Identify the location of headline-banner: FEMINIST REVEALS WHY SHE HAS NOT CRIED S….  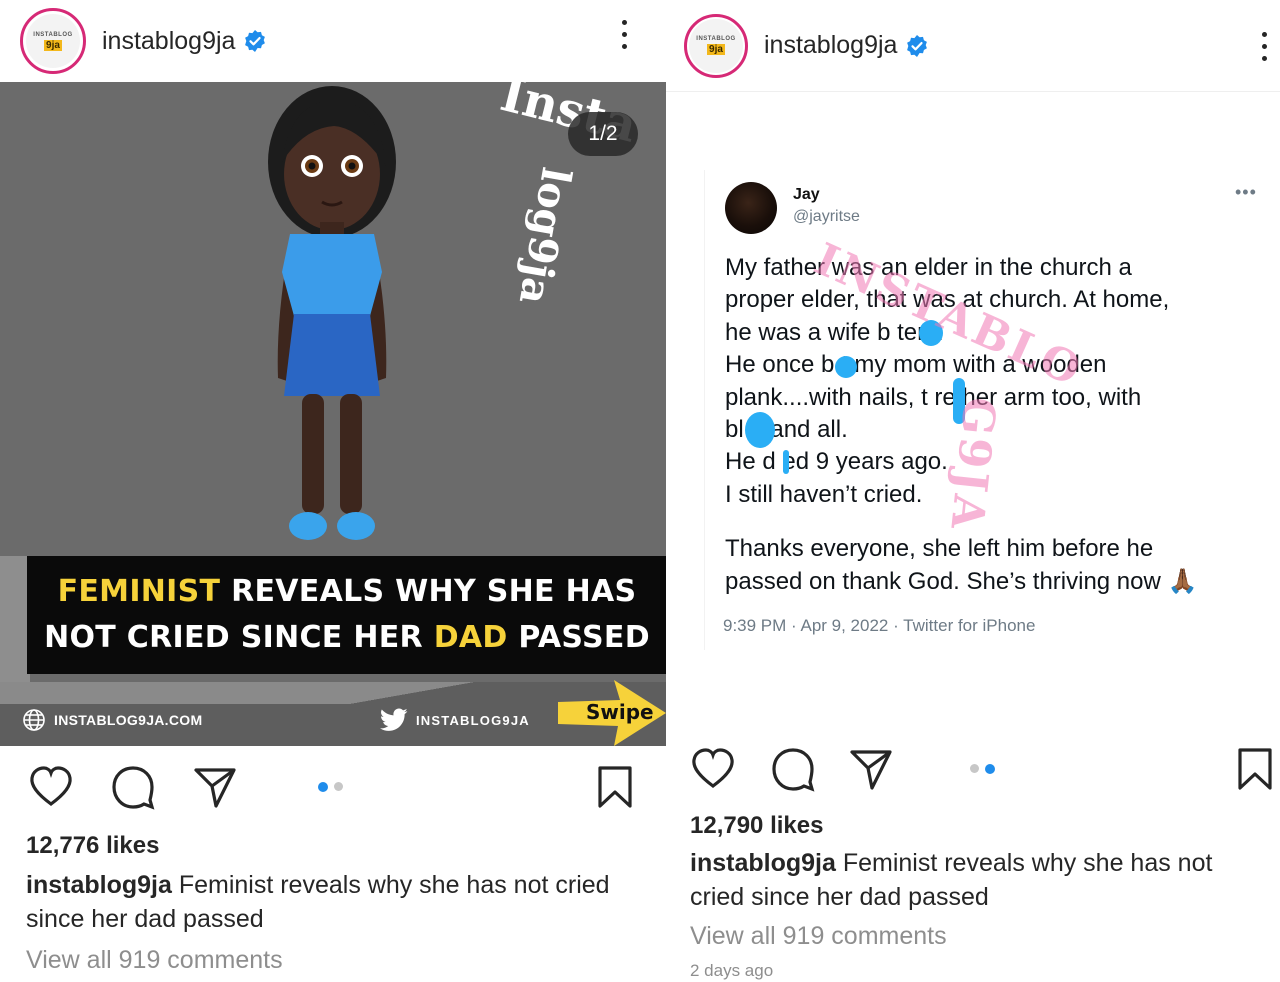
(346, 615).